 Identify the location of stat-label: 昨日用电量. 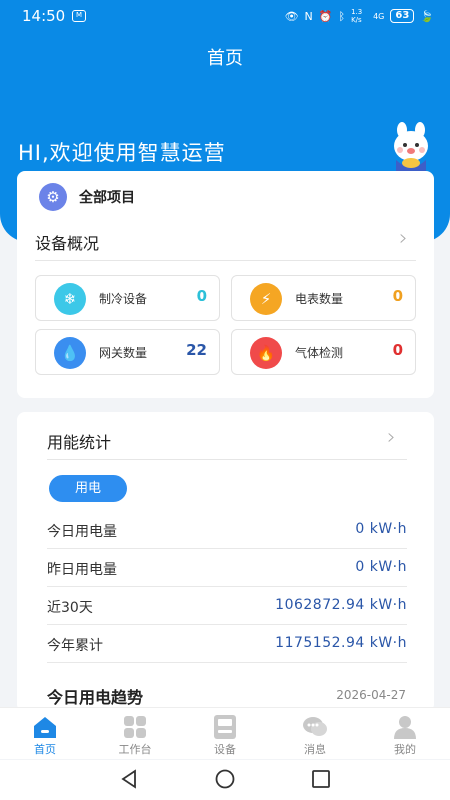
(82, 570).